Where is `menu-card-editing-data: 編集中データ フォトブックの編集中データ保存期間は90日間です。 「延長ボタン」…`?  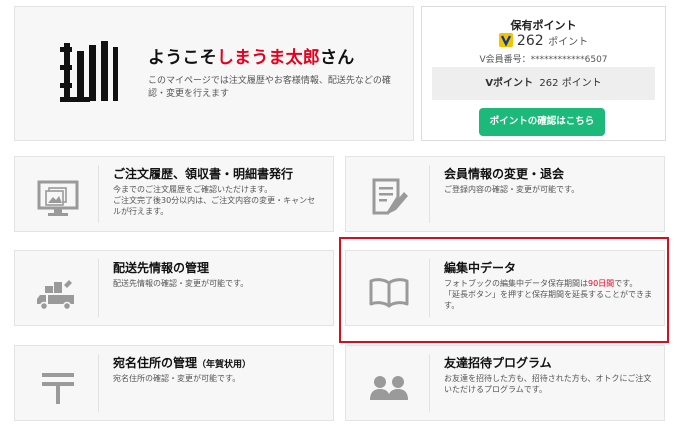 menu-card-editing-data: 編集中データ フォトブックの編集中データ保存期間は90日間です。 「延長ボタン」… is located at coordinates (505, 288).